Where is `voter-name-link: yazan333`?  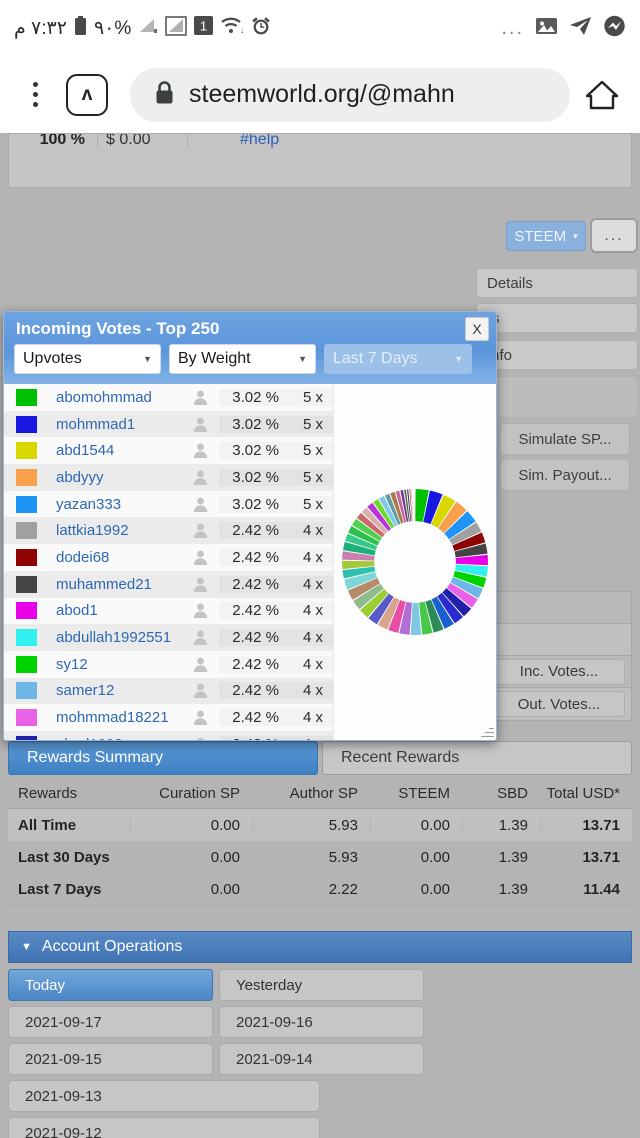 voter-name-link: yazan333 is located at coordinates (114, 504).